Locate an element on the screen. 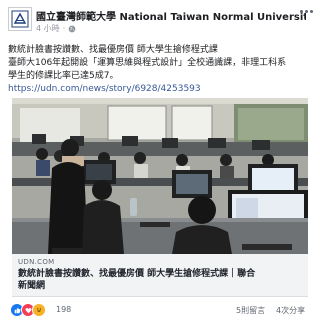 The height and width of the screenshot is (320, 320). post-footer: 198 5則留言 4次分享 is located at coordinates (160, 310).